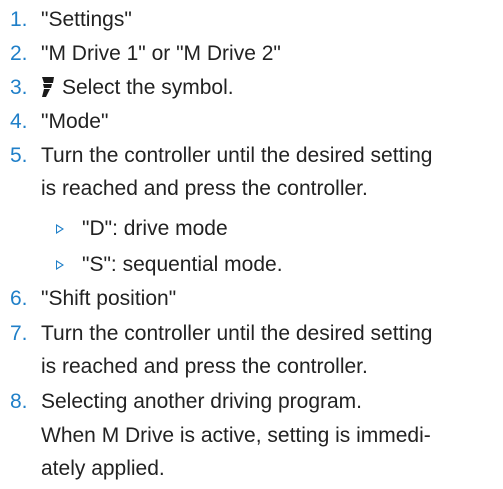 Image resolution: width=503 pixels, height=489 pixels. I want to click on step-number: 8., so click(19, 401).